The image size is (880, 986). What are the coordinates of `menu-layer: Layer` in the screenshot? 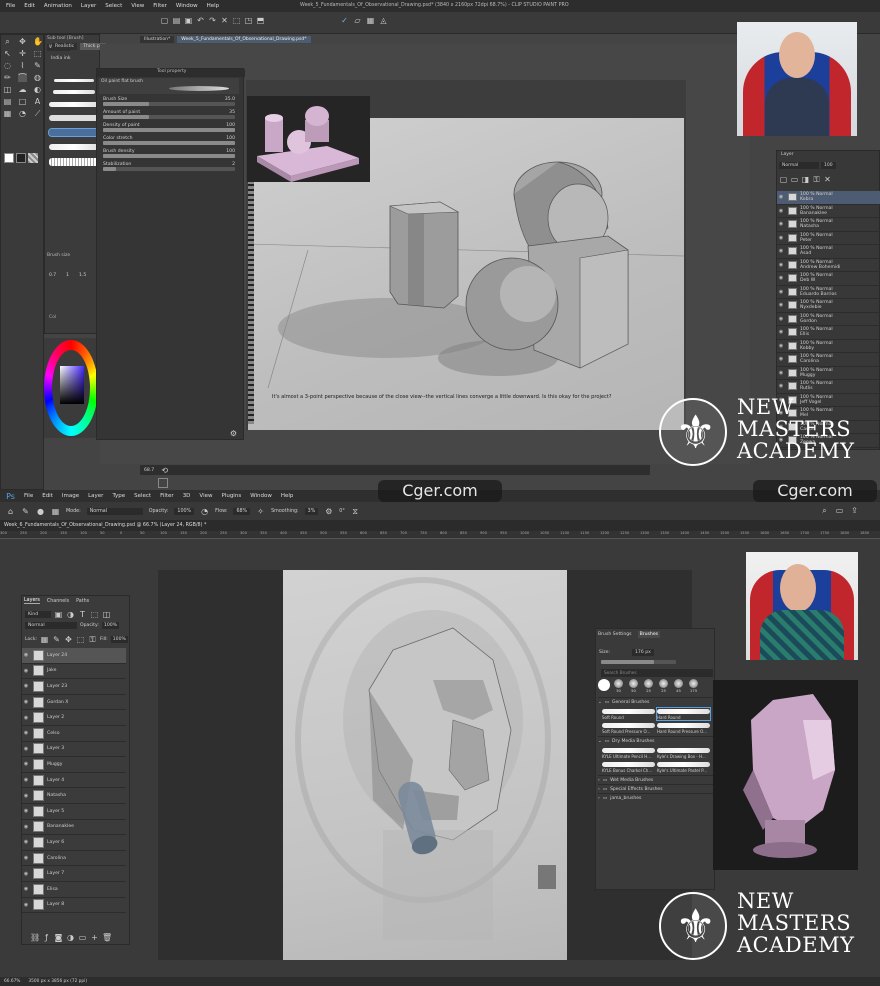 It's located at (88, 6).